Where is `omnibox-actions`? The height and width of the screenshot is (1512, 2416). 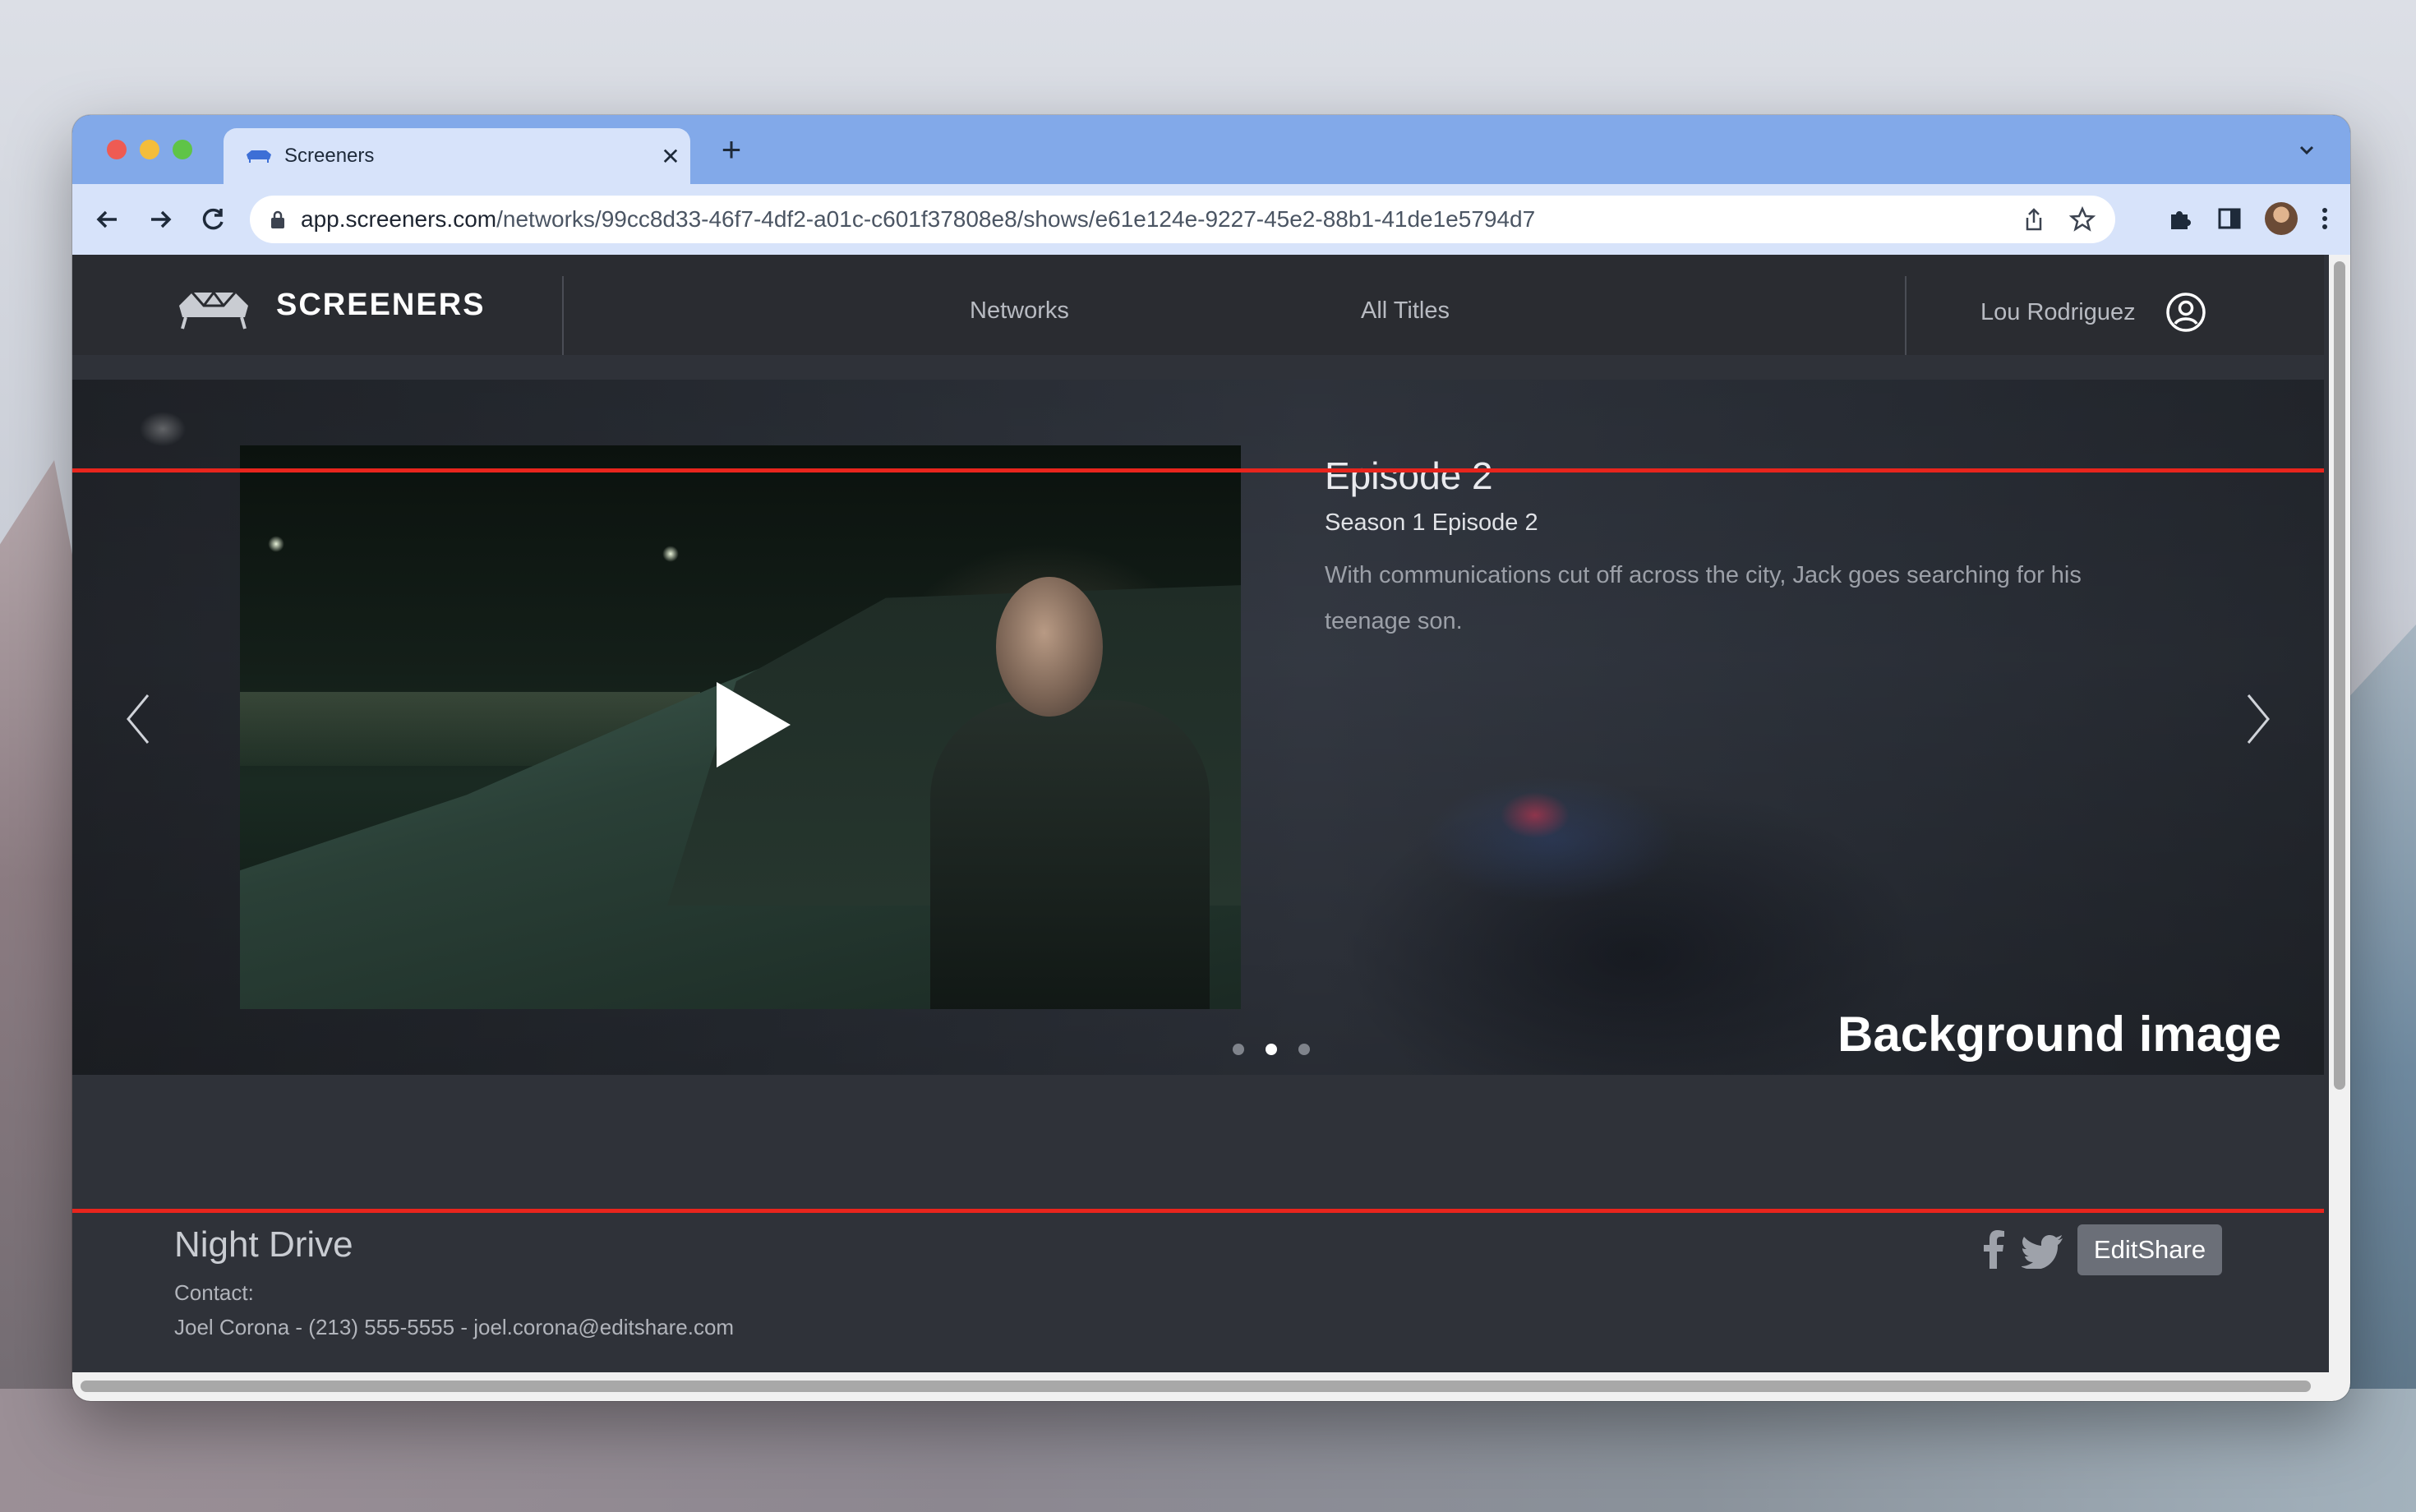 omnibox-actions is located at coordinates (2059, 220).